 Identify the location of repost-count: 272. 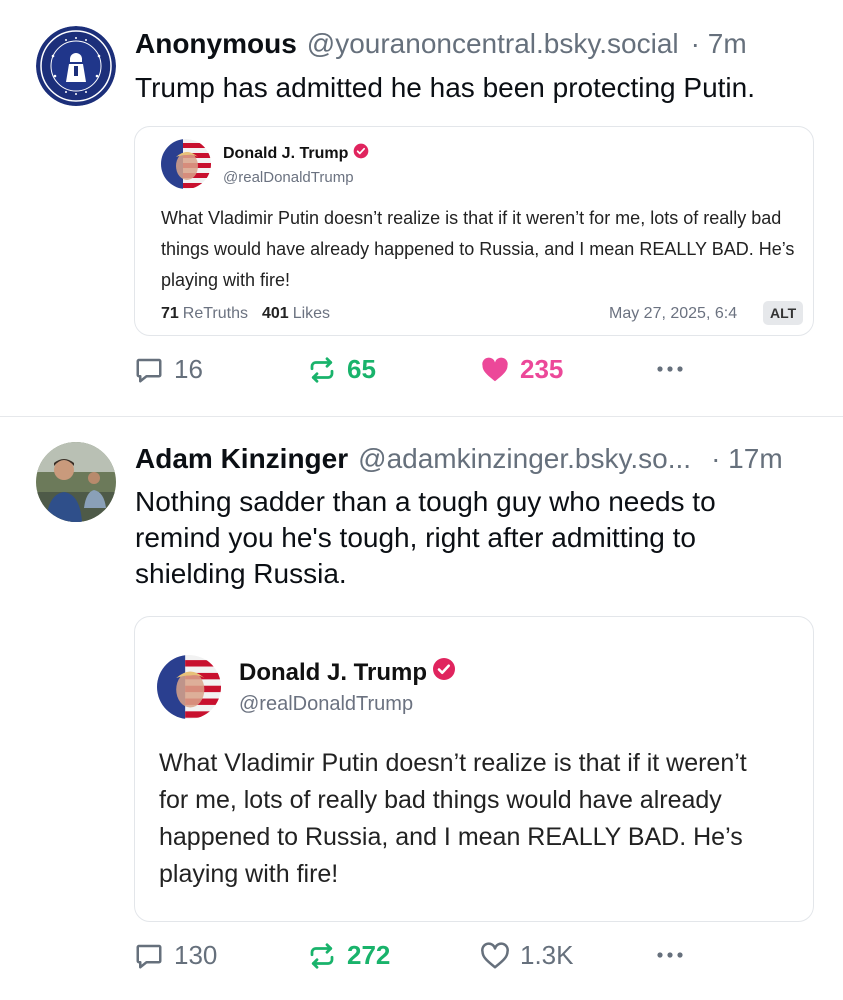
(369, 955).